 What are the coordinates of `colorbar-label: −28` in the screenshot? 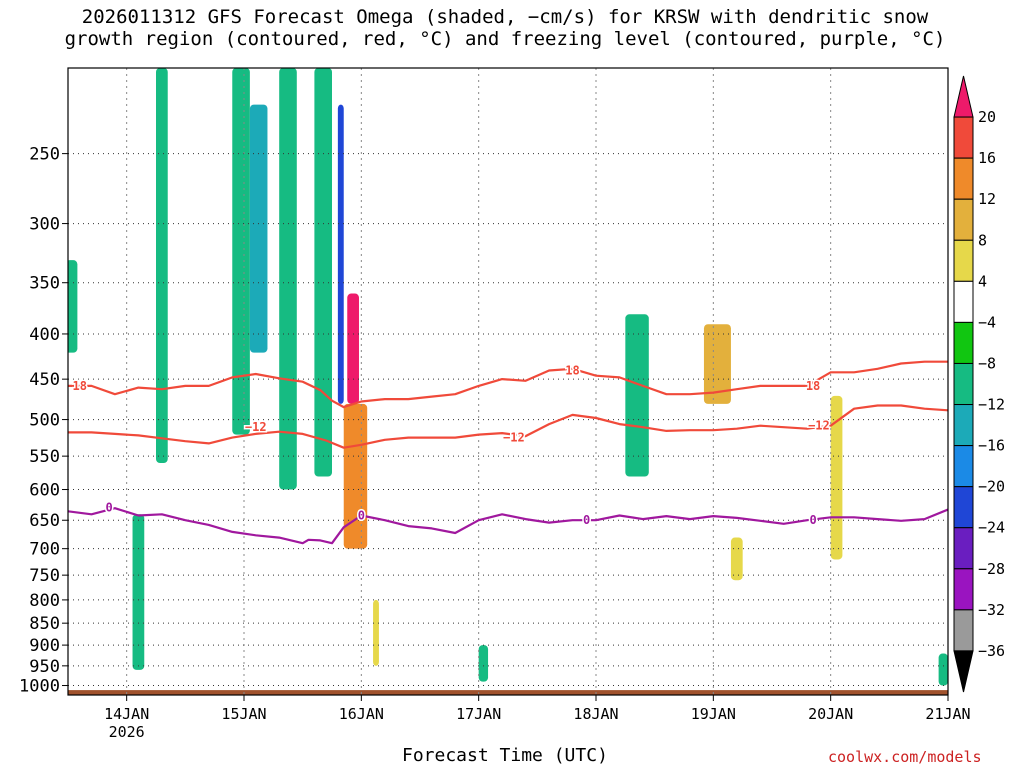 It's located at (991, 569).